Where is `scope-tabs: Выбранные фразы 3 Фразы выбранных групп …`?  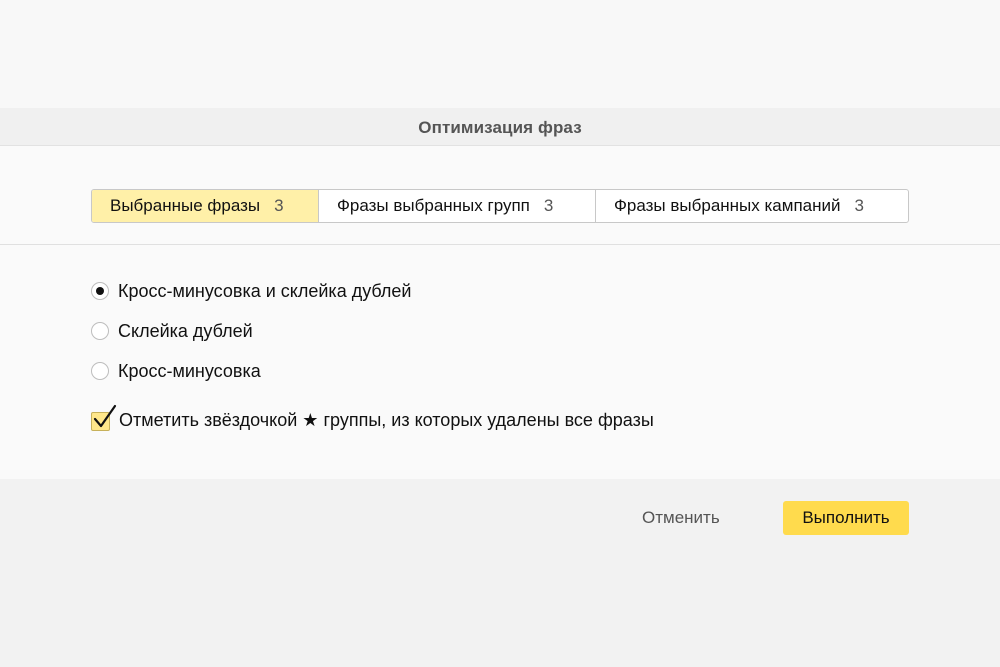 scope-tabs: Выбранные фразы 3 Фразы выбранных групп … is located at coordinates (500, 206).